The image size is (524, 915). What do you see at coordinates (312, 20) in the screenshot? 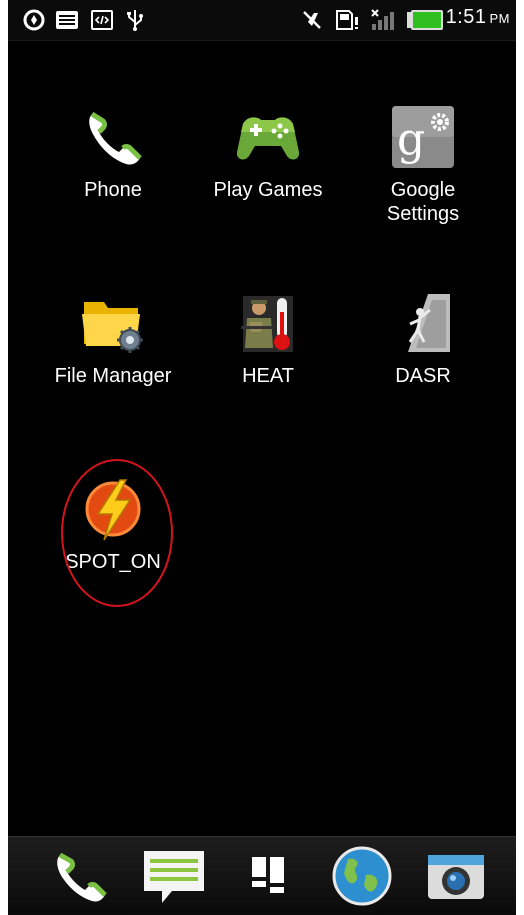
I see `mute-icon` at bounding box center [312, 20].